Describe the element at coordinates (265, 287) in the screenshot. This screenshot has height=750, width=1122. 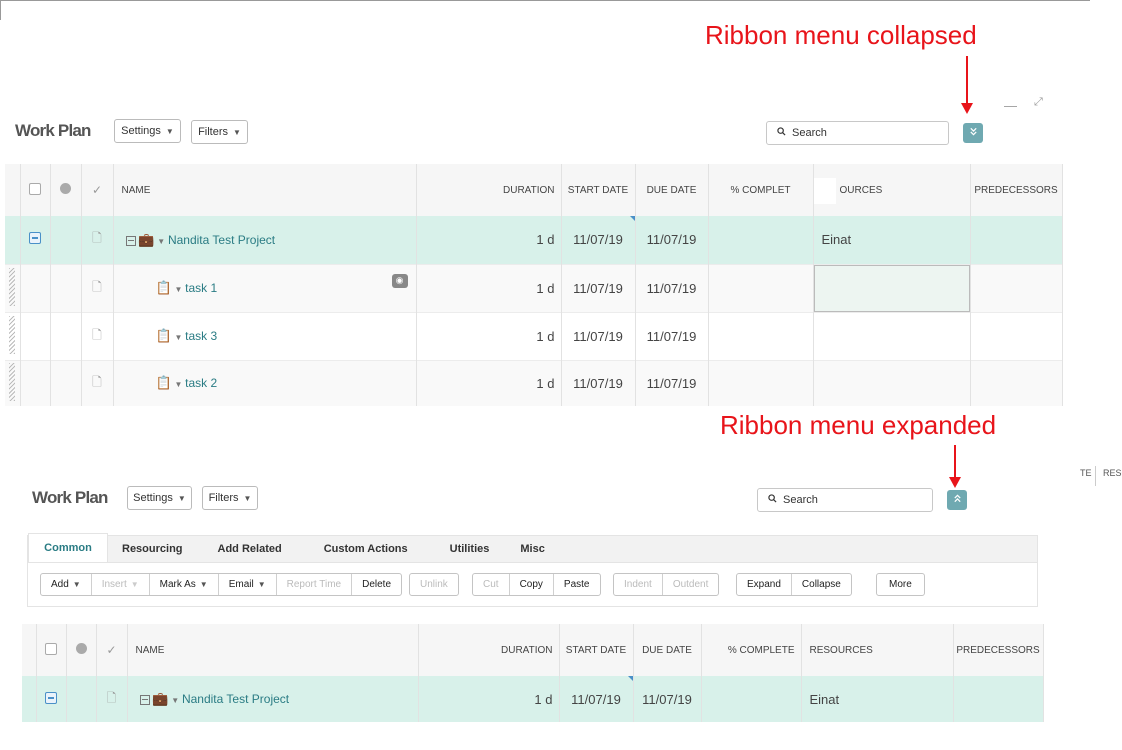
I see `task-name-cell: 📋 ▼ task 1 ◉` at that location.